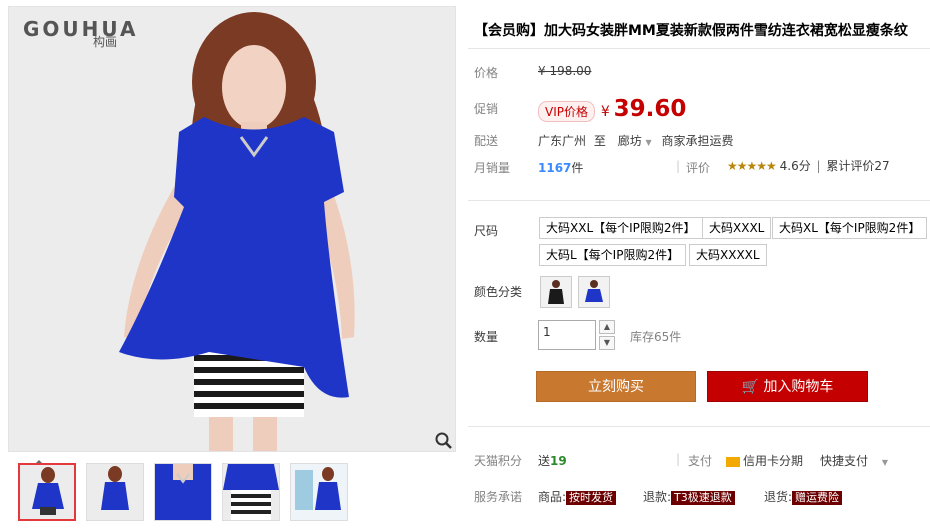 Image resolution: width=930 pixels, height=528 pixels. I want to click on points-info: 送19, so click(552, 460).